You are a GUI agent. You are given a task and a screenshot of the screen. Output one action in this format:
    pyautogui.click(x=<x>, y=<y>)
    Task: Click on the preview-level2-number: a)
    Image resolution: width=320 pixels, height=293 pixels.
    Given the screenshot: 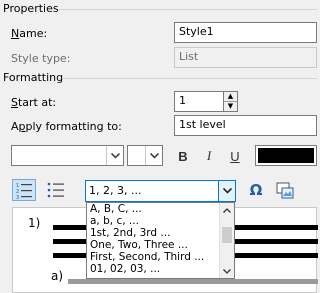 What is the action you would take?
    pyautogui.click(x=57, y=276)
    